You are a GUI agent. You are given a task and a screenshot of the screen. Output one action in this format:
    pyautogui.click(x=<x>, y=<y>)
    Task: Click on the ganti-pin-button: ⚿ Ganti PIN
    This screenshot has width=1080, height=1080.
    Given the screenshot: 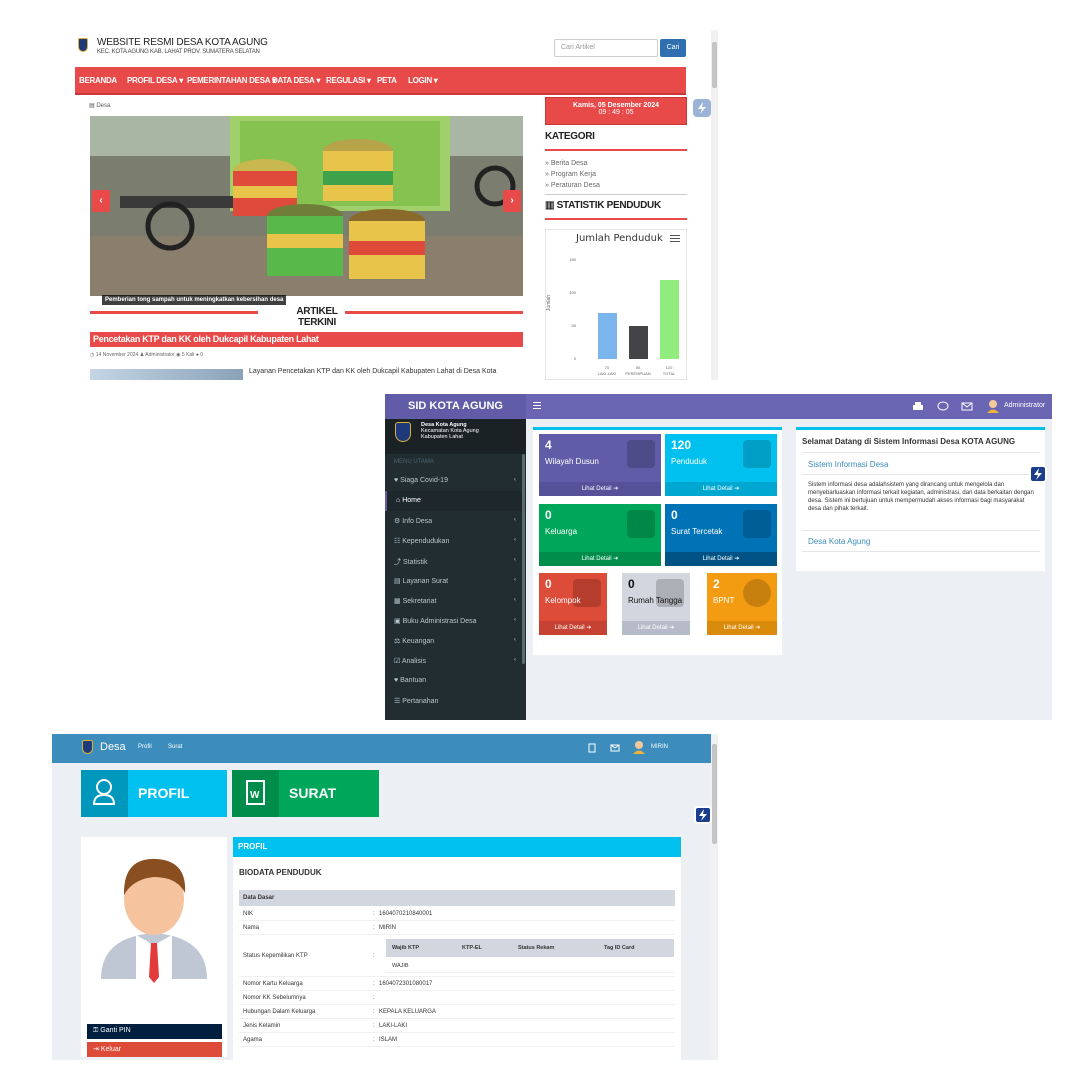 What is the action you would take?
    pyautogui.click(x=154, y=1031)
    